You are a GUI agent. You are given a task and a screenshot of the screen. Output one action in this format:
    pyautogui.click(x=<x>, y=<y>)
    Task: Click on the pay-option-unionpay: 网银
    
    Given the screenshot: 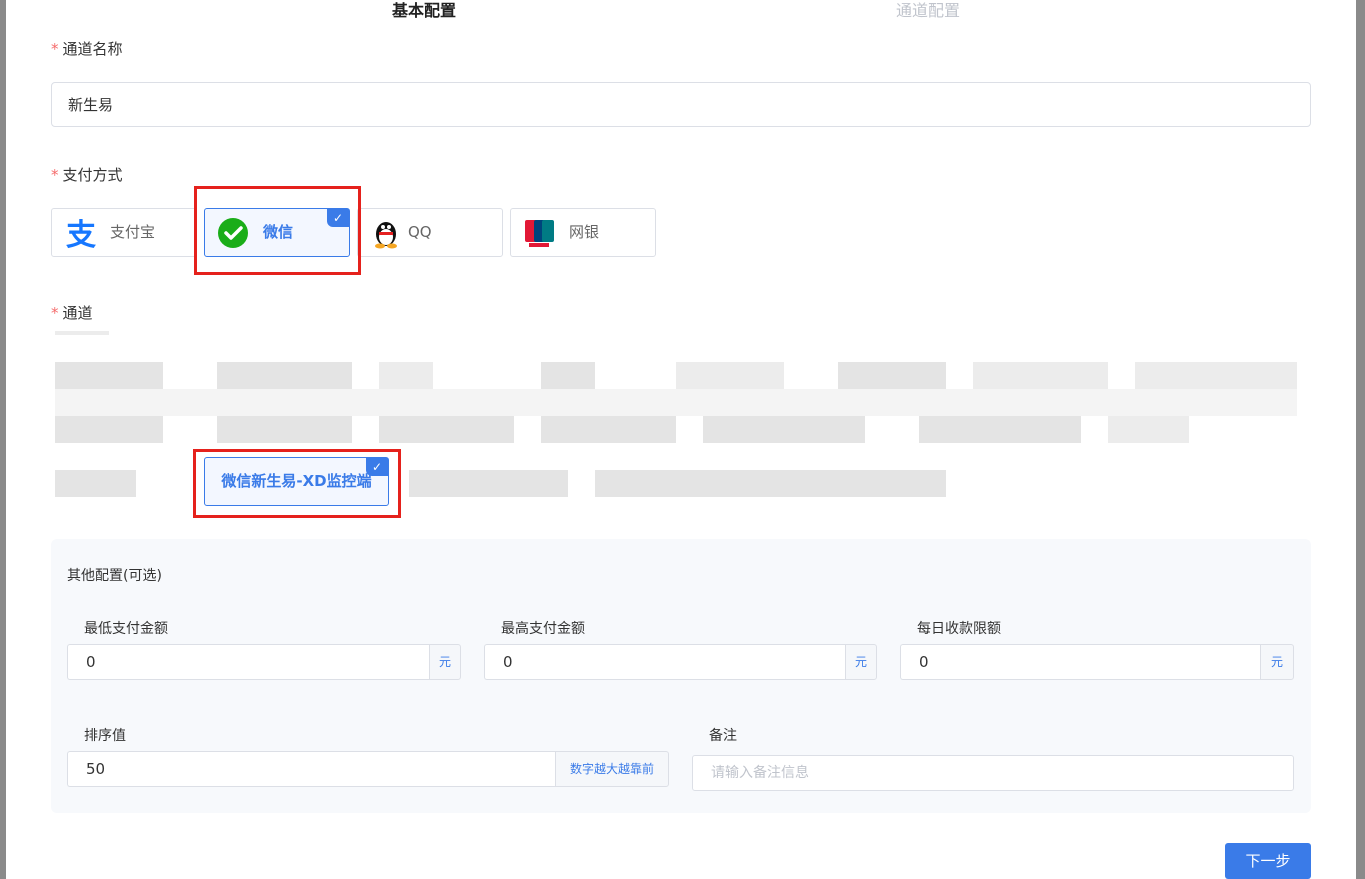 What is the action you would take?
    pyautogui.click(x=583, y=232)
    